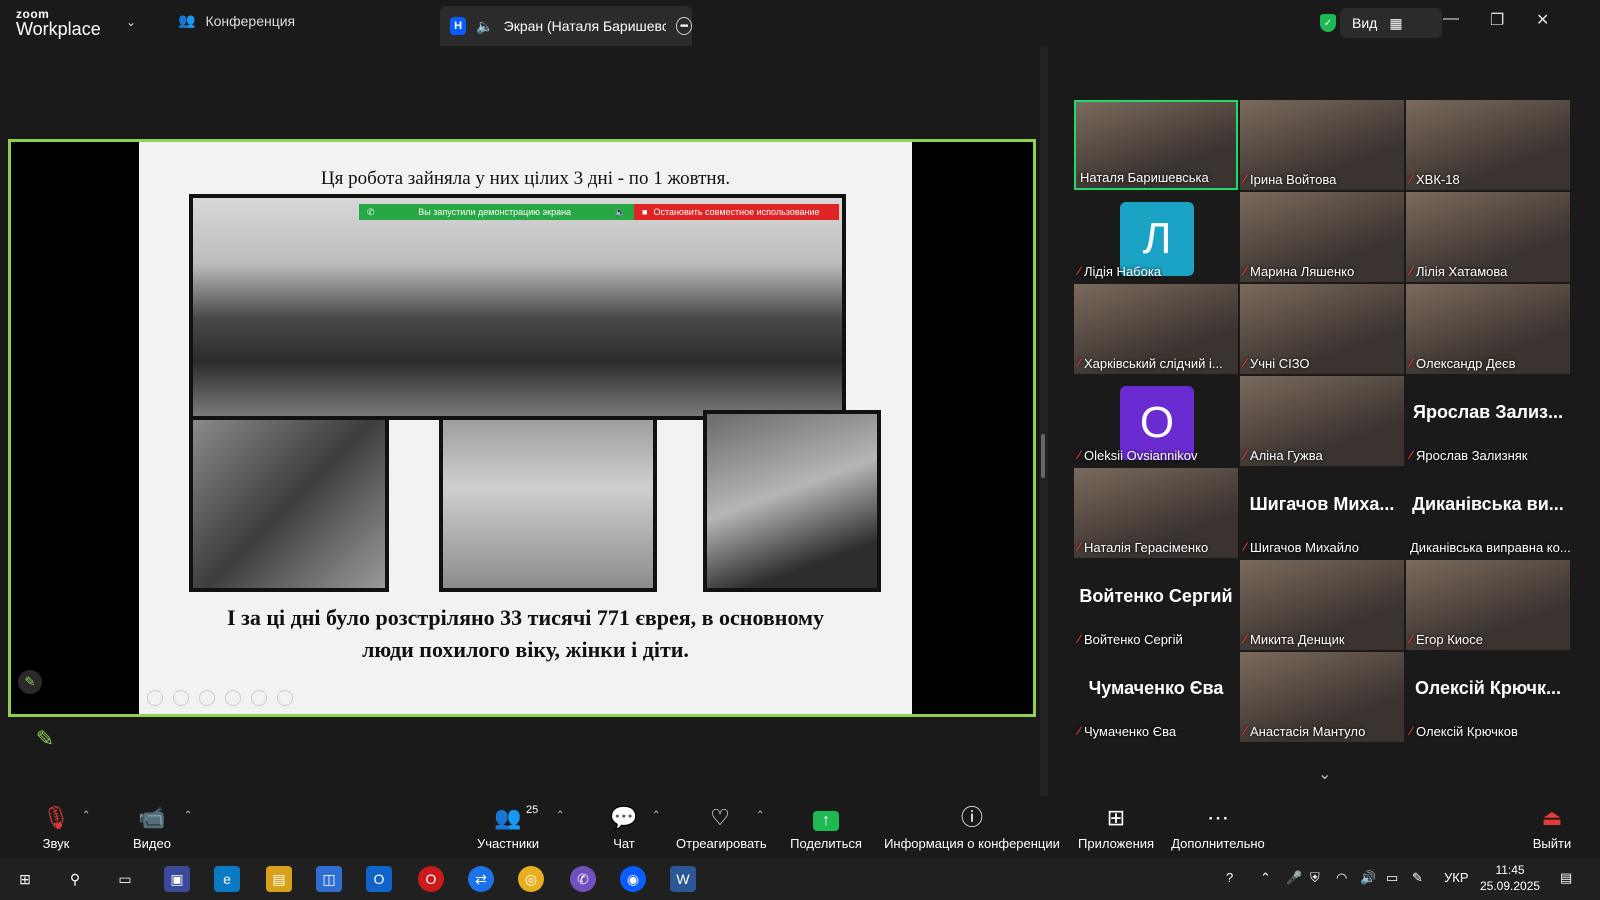  What do you see at coordinates (1552, 827) in the screenshot?
I see `leave-button: ⏏ Выйти` at bounding box center [1552, 827].